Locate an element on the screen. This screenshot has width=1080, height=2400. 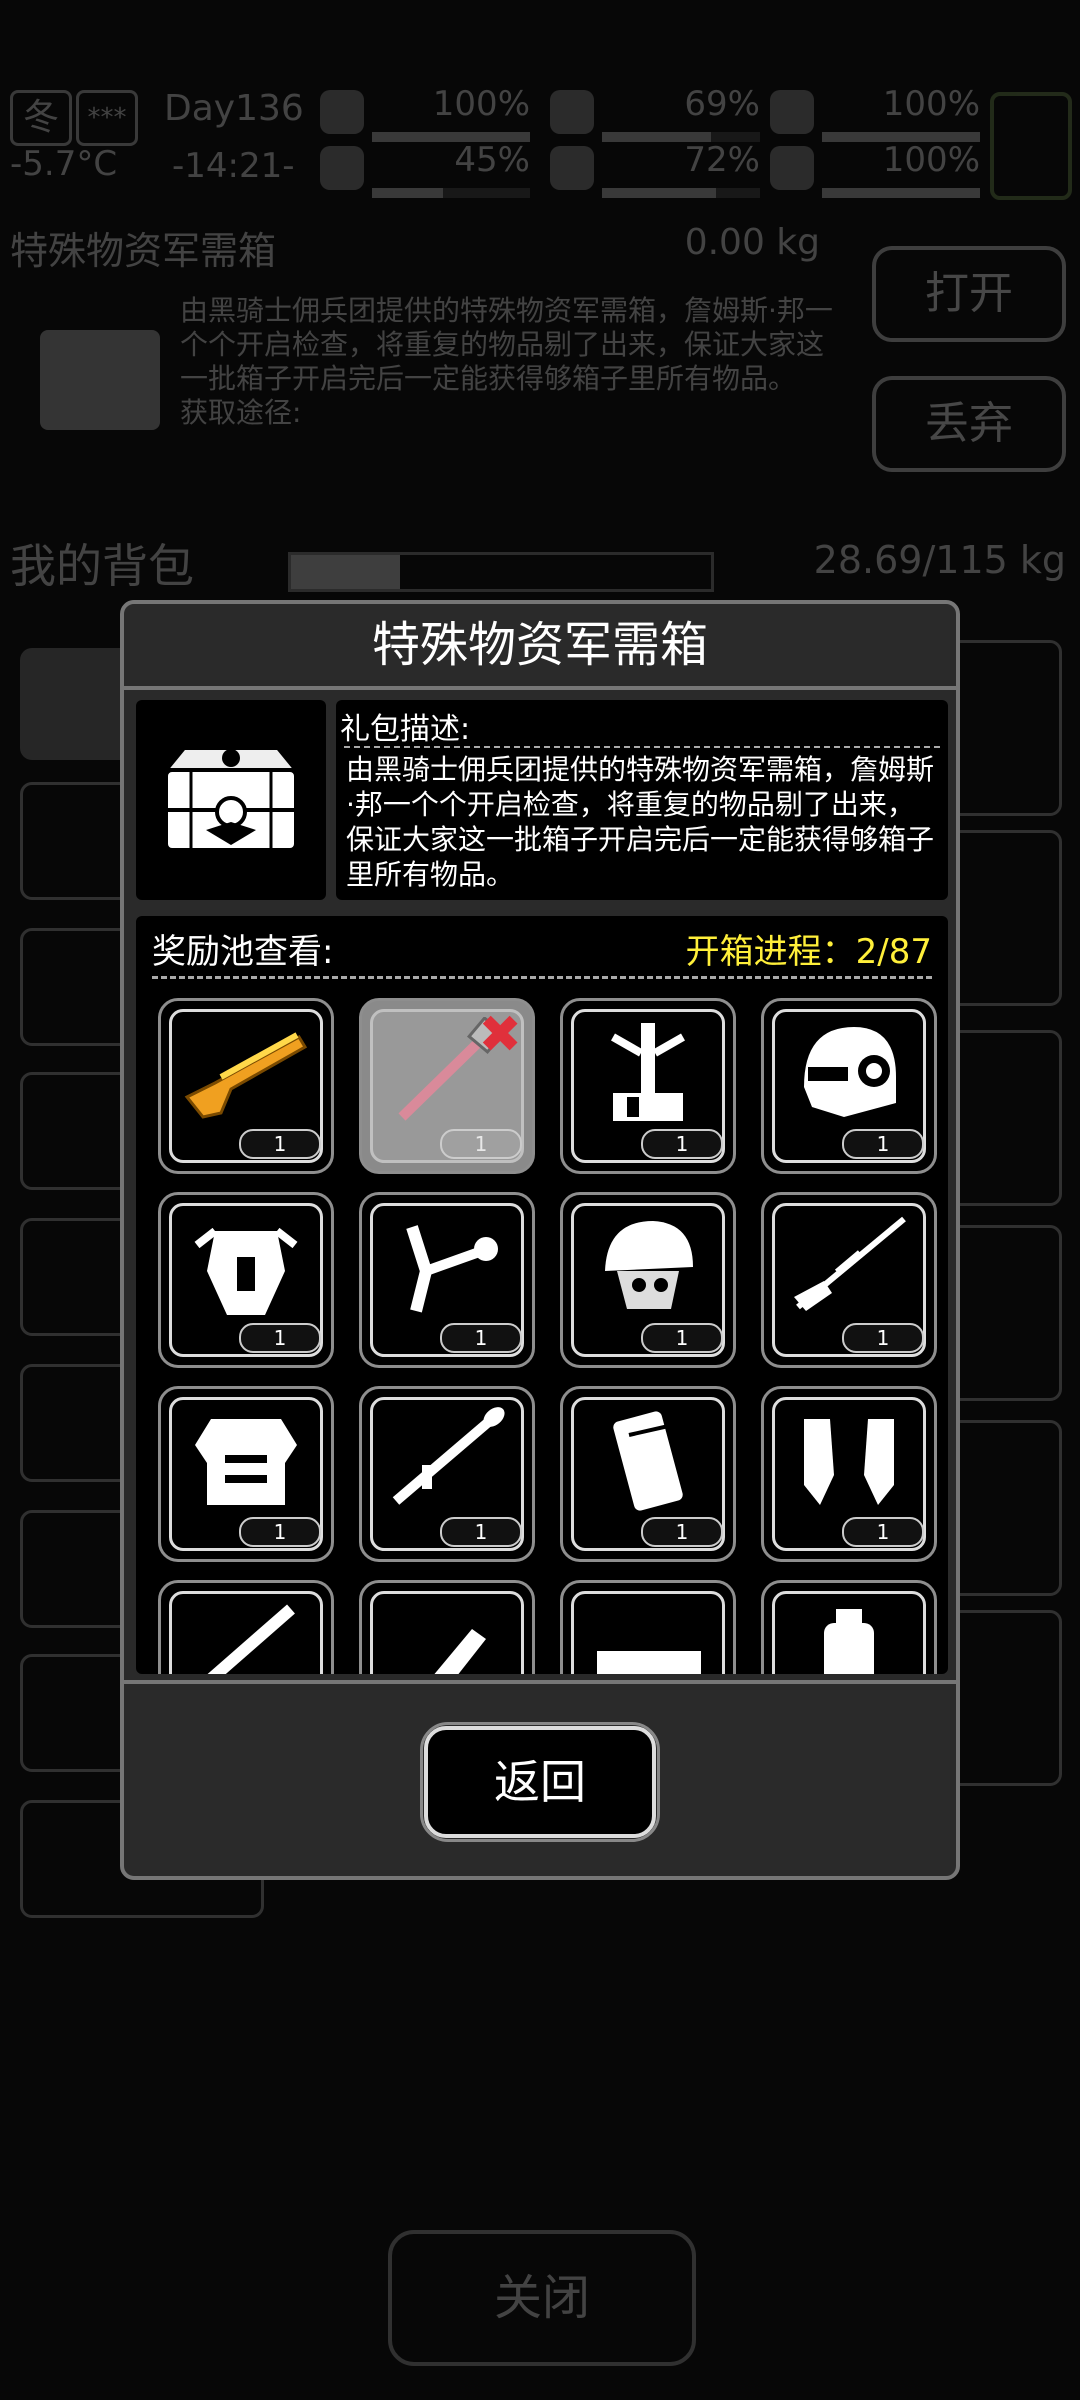
stat-toxin: 45% is located at coordinates (425, 169).